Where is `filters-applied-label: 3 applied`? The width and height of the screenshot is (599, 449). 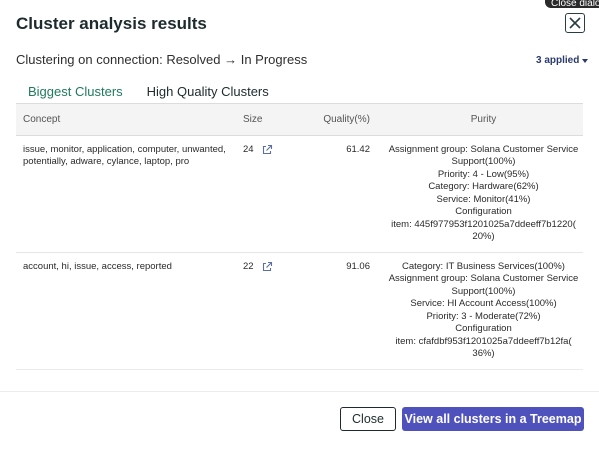
filters-applied-label: 3 applied is located at coordinates (558, 60).